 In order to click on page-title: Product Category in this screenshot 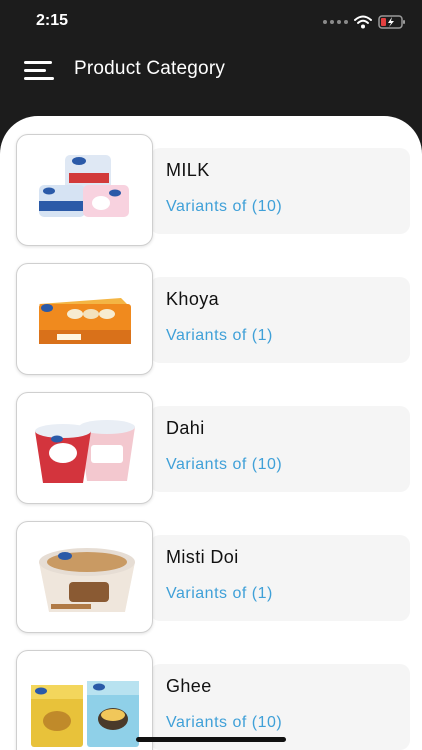, I will do `click(150, 68)`.